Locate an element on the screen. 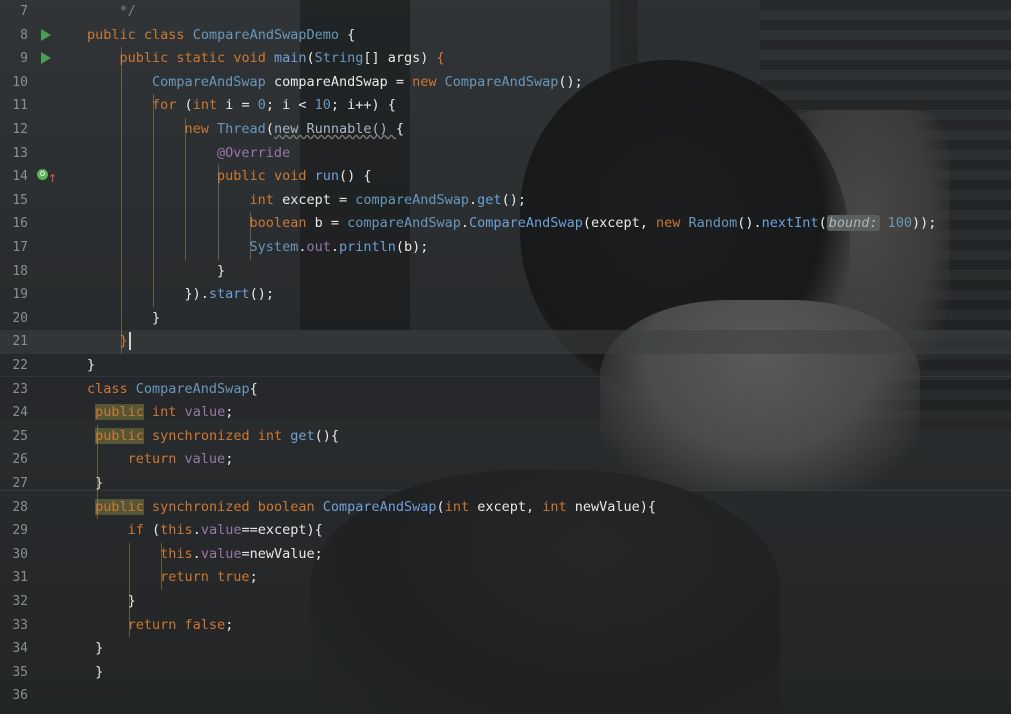  code-line: 19 }).start(); is located at coordinates (505, 295).